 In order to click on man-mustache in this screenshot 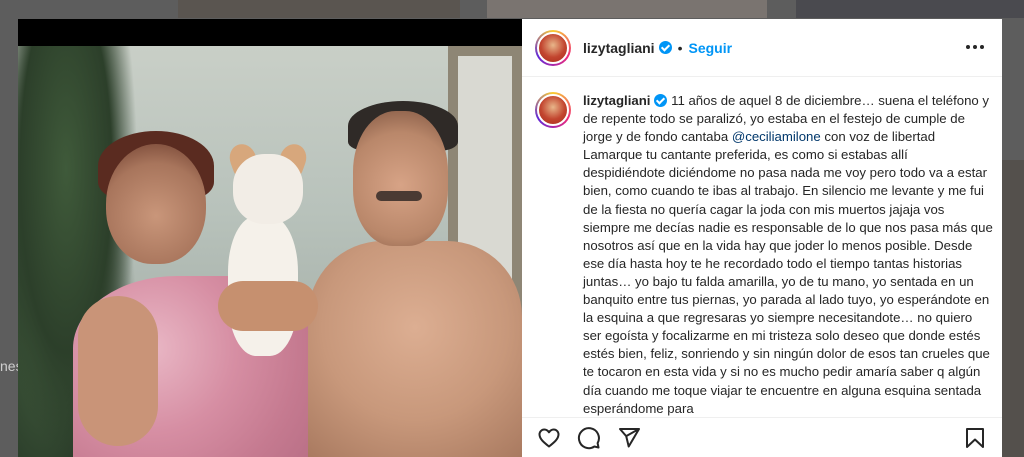, I will do `click(399, 196)`.